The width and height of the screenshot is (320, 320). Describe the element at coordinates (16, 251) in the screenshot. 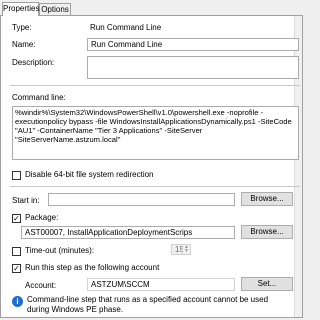

I see `timeout-checkbox` at that location.